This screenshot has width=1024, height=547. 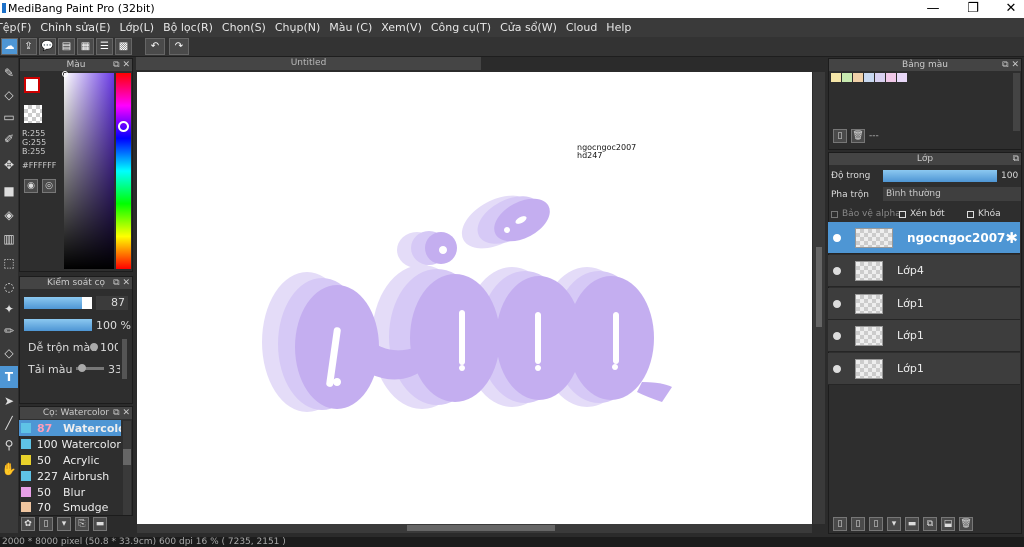 I want to click on maximize-button: ❐, so click(x=973, y=9).